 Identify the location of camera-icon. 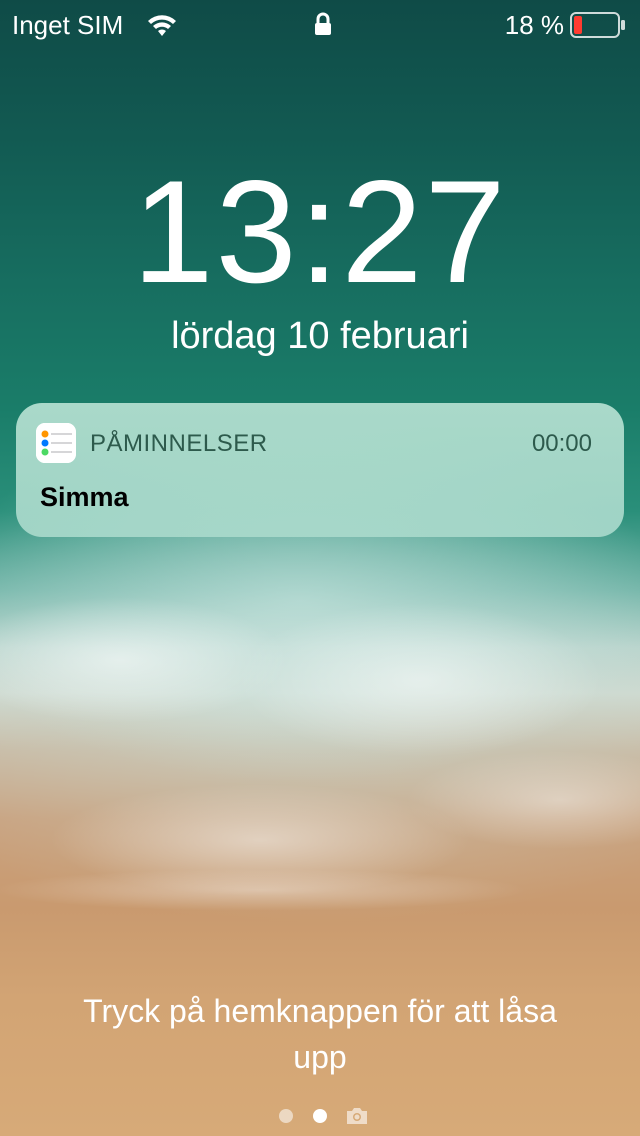
(357, 1118).